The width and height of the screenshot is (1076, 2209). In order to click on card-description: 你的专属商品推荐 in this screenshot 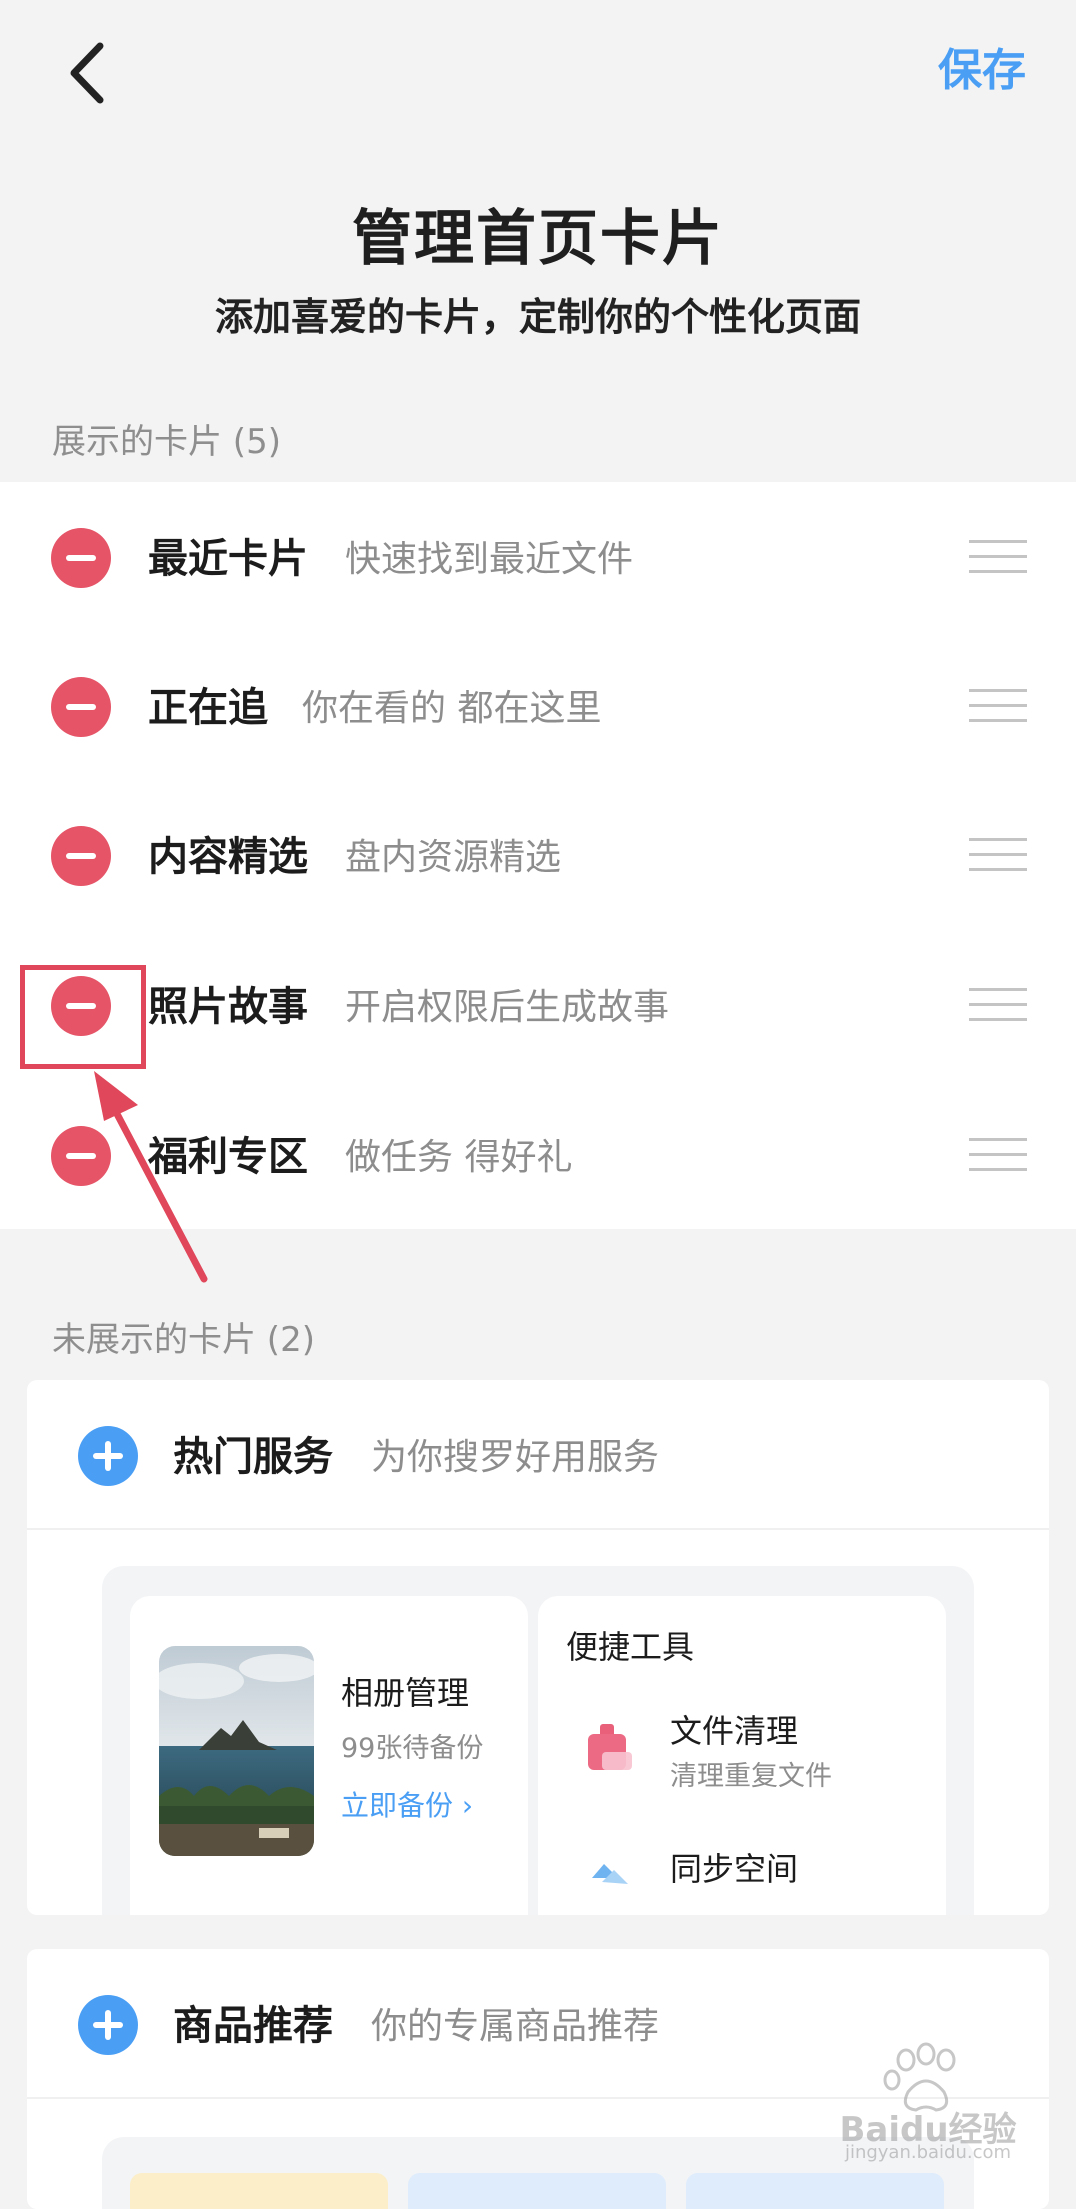, I will do `click(515, 2026)`.